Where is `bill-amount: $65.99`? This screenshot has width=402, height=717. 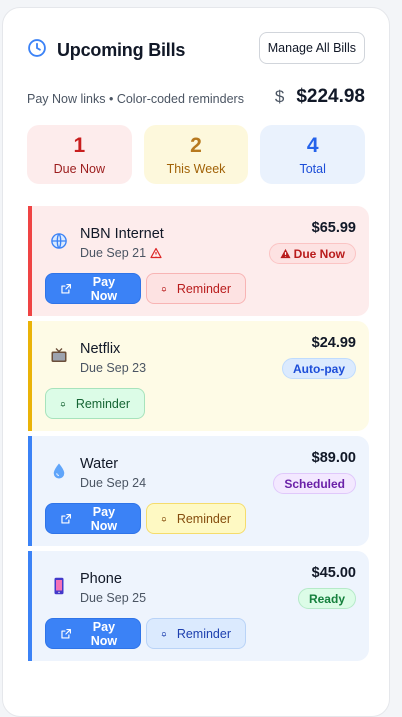 bill-amount: $65.99 is located at coordinates (333, 228).